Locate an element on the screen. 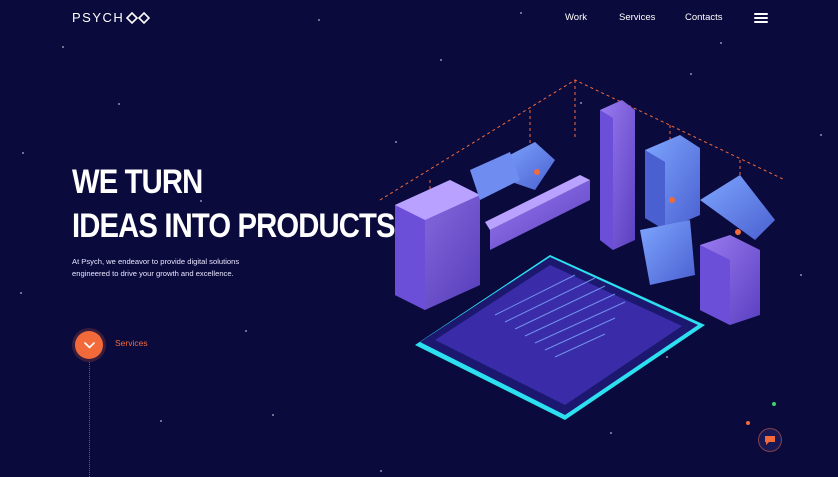  hero-title-line-2: IDEAS INTO PRODUCTS. is located at coordinates (237, 226).